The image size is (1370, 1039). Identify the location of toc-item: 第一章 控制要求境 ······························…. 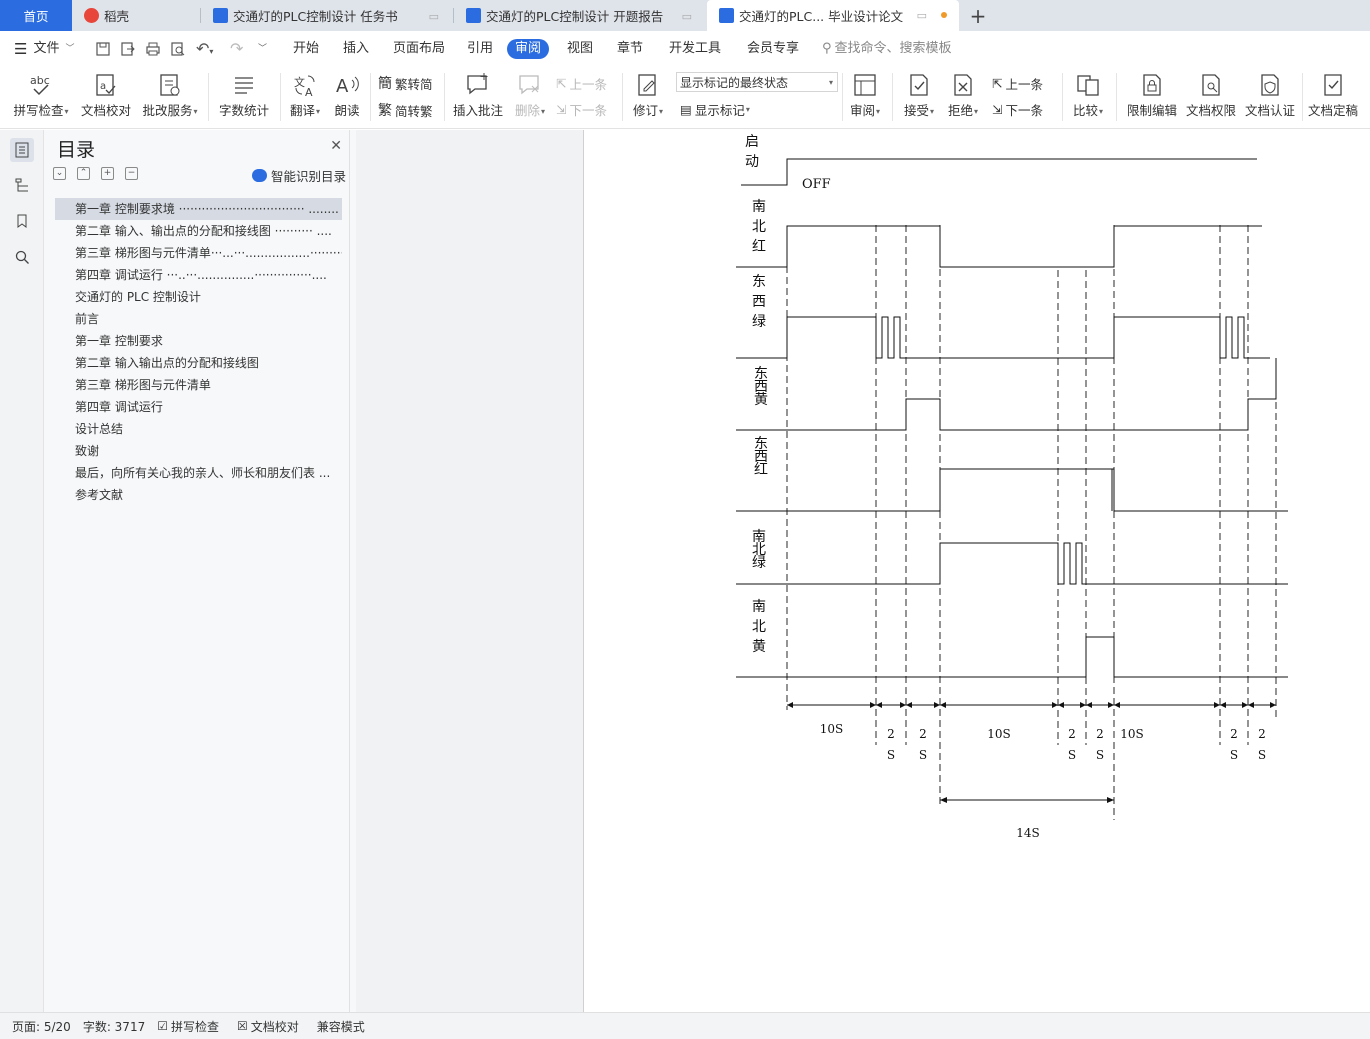
(198, 209).